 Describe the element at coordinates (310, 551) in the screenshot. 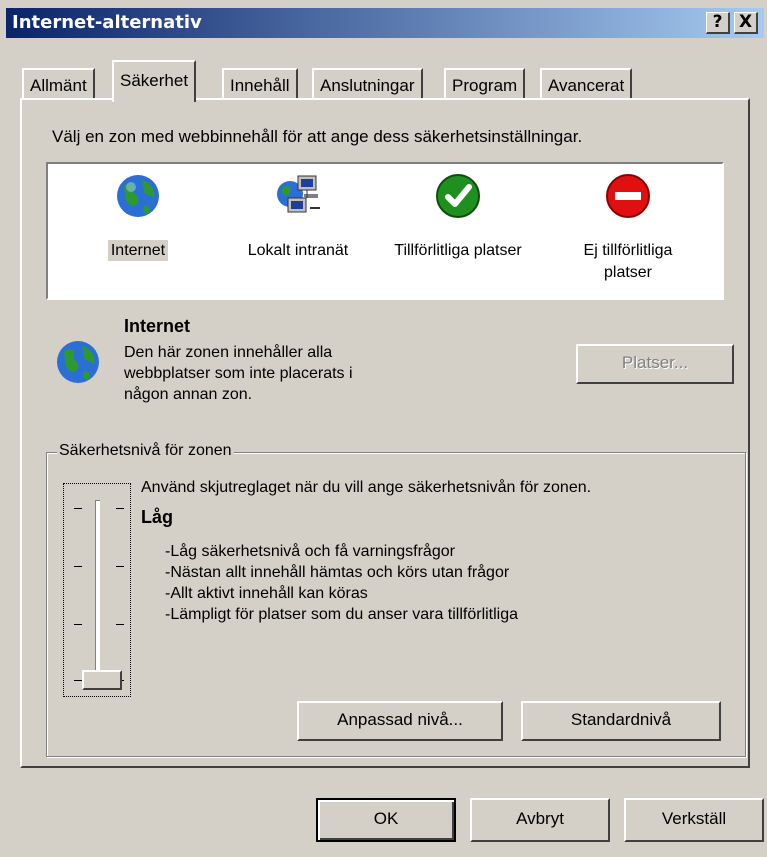

I see `level-detail: -Låg säkerhetsnivå och få varningsfrågor` at that location.